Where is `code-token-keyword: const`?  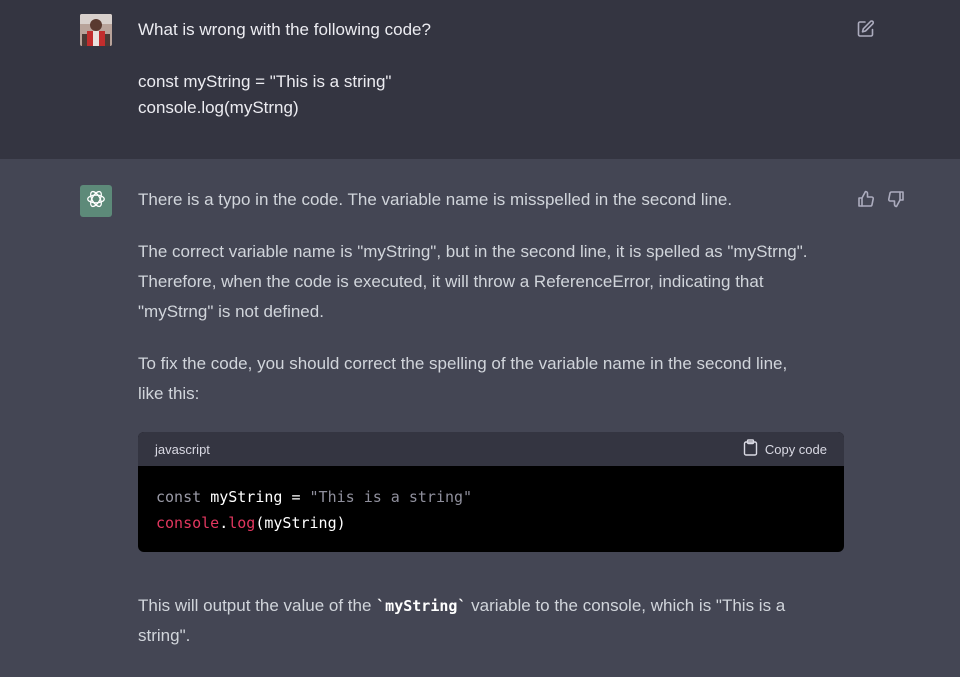 code-token-keyword: const is located at coordinates (179, 497).